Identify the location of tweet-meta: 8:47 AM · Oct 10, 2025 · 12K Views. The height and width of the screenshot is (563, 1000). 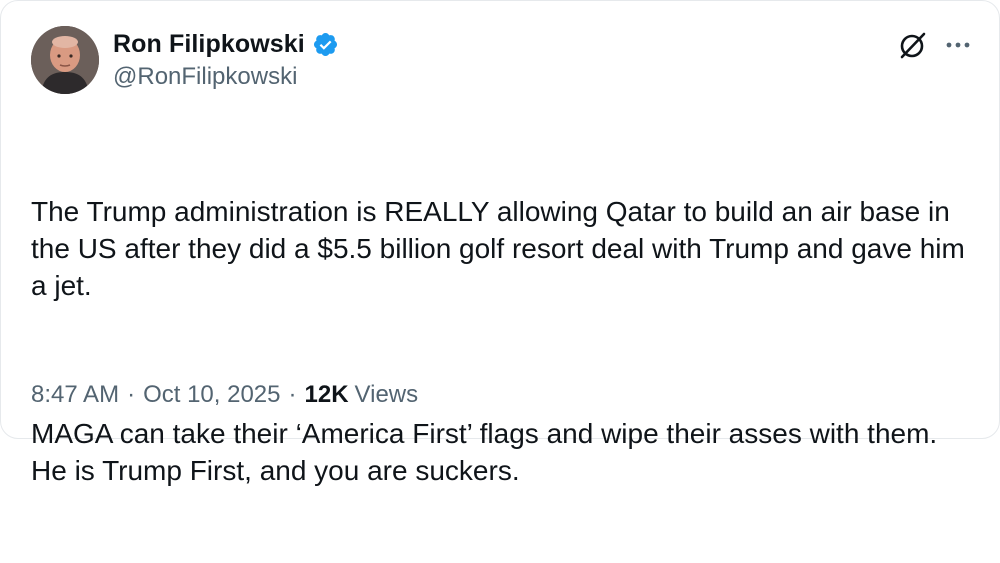
(224, 395).